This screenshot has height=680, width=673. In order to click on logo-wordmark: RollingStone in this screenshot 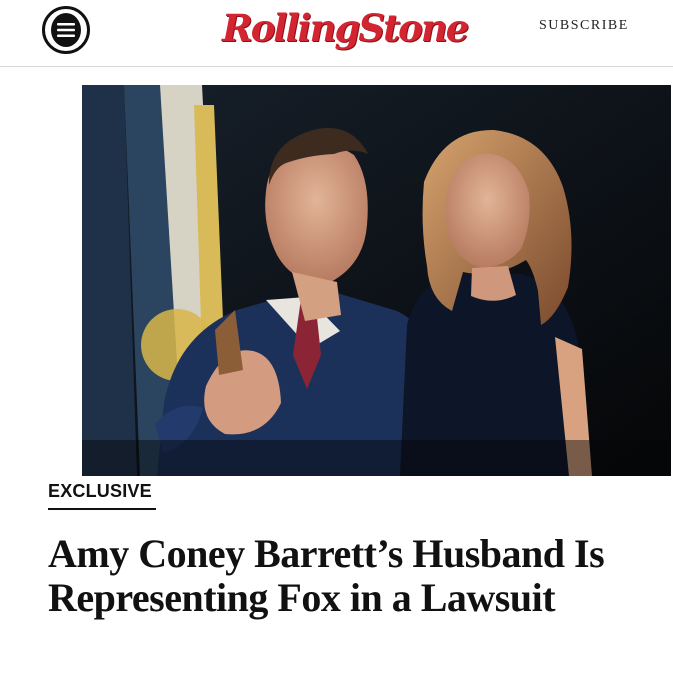, I will do `click(345, 28)`.